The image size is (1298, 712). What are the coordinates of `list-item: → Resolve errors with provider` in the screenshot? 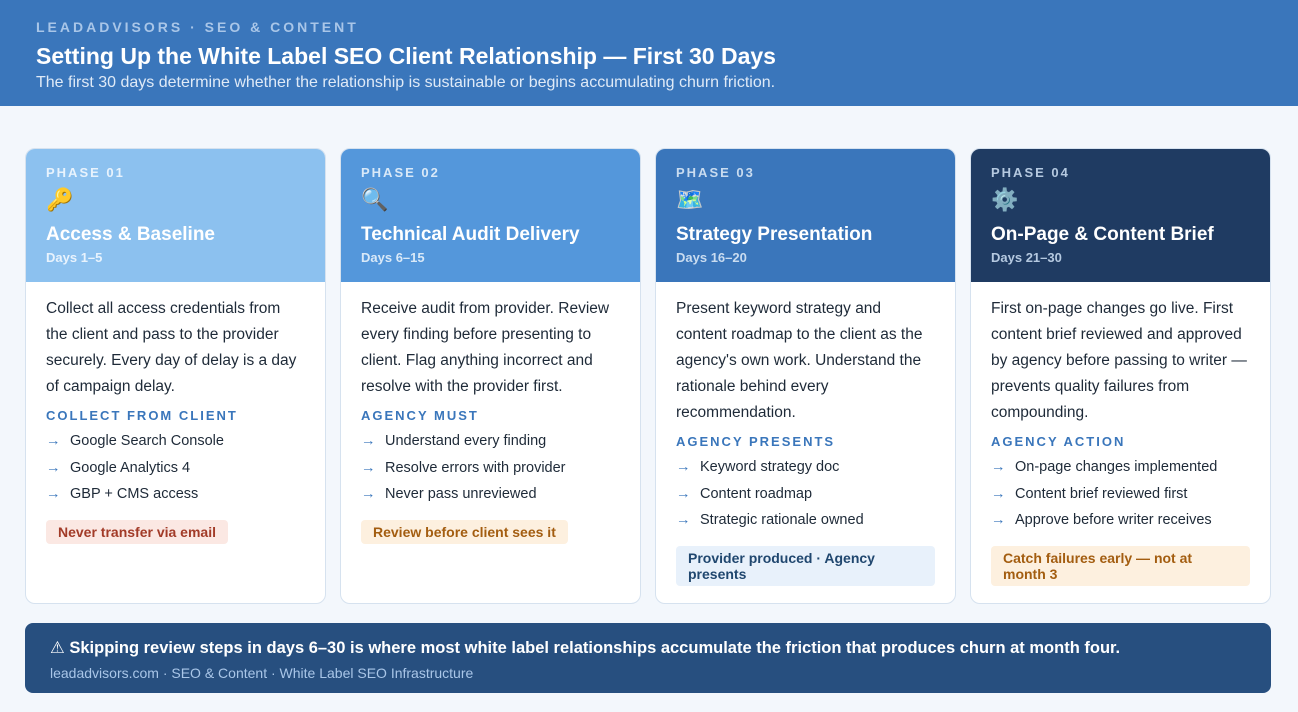 It's located at (490, 468).